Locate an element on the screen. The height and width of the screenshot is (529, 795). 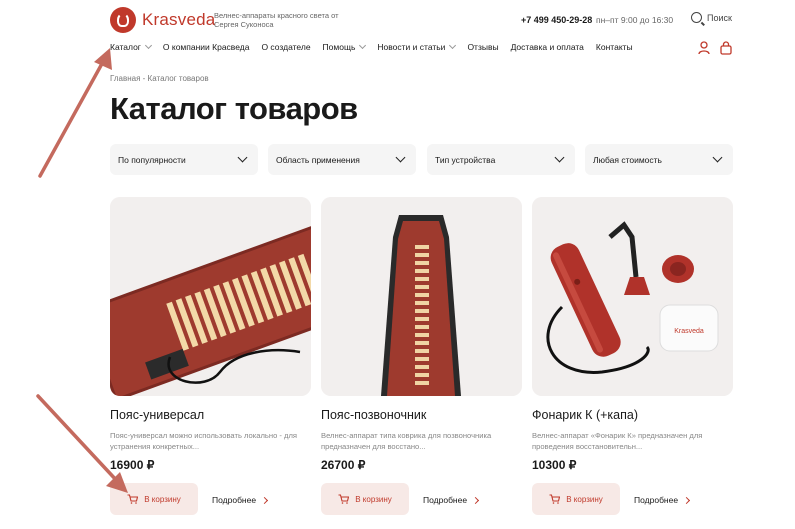
nav-label: О компании Красведа is located at coordinates (206, 47).